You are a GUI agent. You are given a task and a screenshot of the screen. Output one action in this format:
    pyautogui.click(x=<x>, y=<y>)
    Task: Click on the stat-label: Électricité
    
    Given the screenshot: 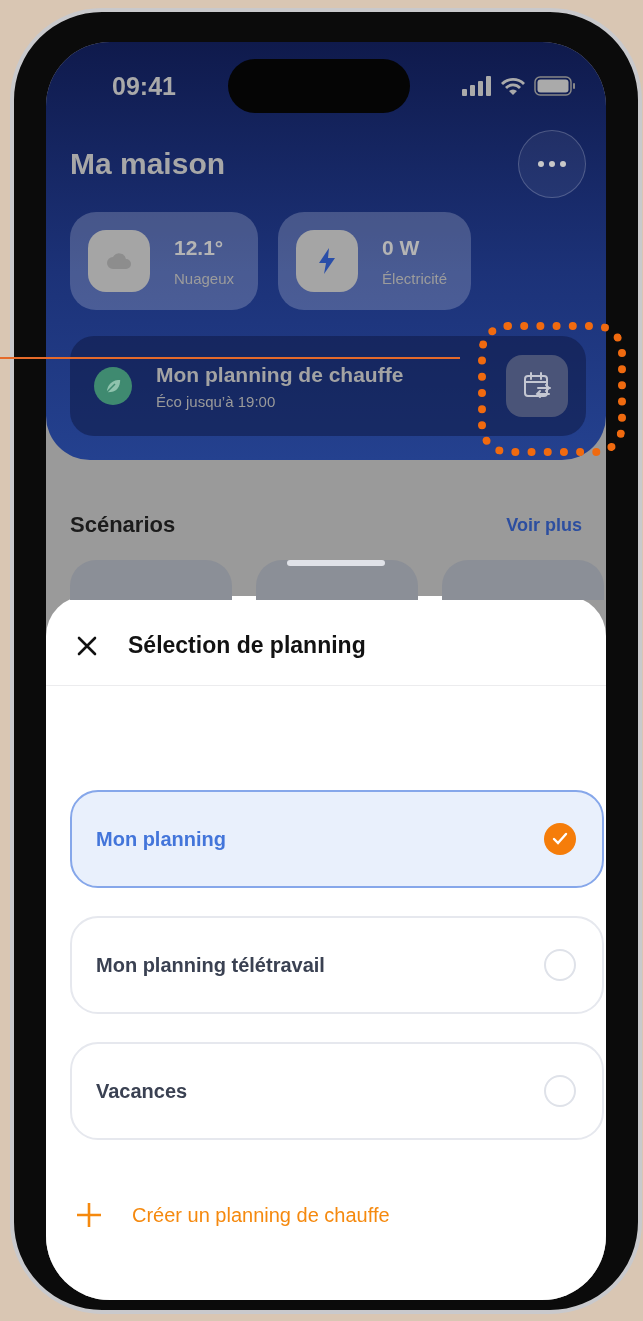 What is the action you would take?
    pyautogui.click(x=415, y=278)
    